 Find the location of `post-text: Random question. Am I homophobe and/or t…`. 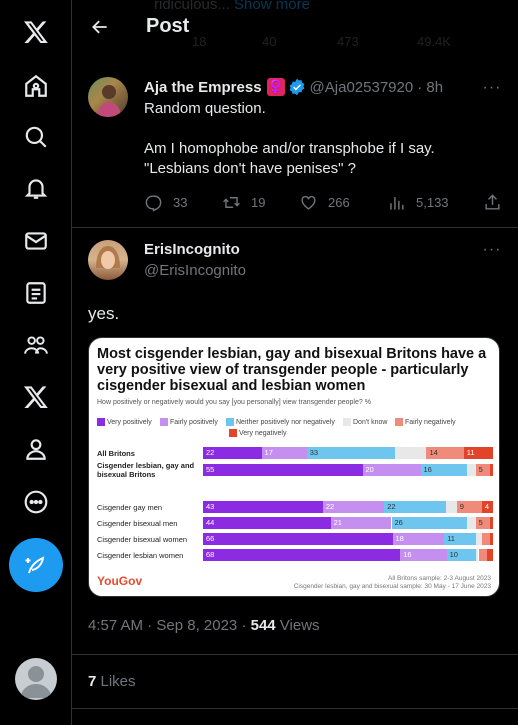

post-text: Random question. Am I homophobe and/or t… is located at coordinates (289, 138).